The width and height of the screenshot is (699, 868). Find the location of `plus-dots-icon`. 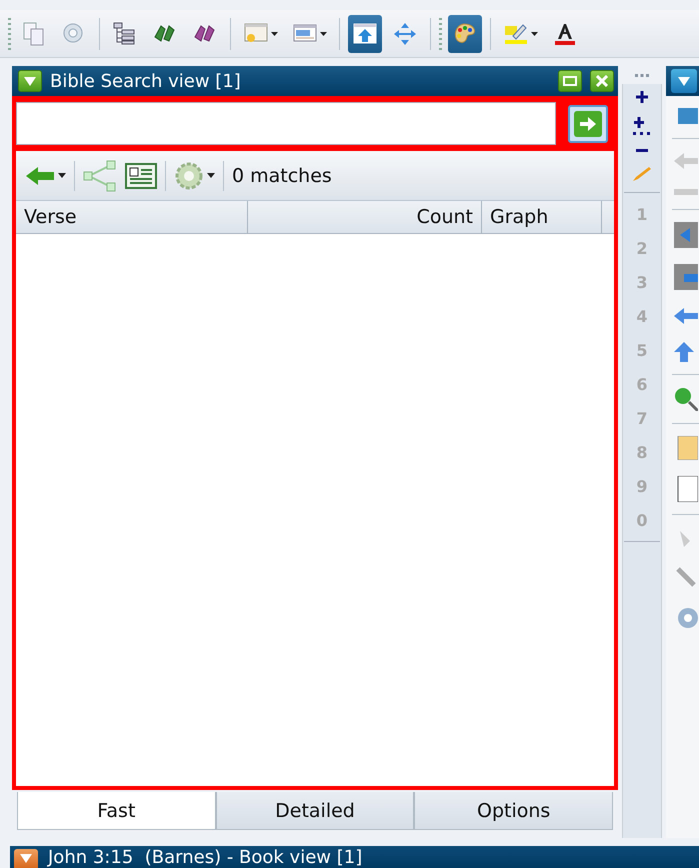

plus-dots-icon is located at coordinates (642, 126).